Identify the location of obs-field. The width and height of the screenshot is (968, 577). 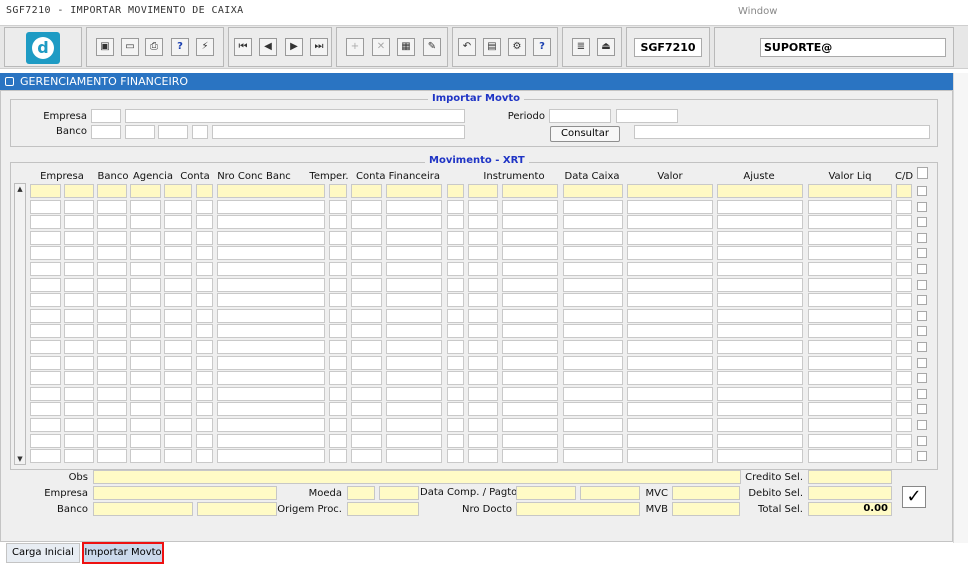
(417, 477).